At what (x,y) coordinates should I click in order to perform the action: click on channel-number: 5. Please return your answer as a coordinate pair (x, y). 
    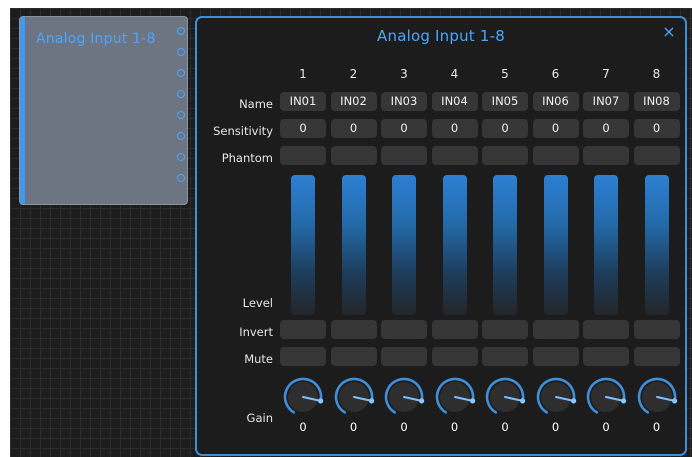
    Looking at the image, I should click on (505, 74).